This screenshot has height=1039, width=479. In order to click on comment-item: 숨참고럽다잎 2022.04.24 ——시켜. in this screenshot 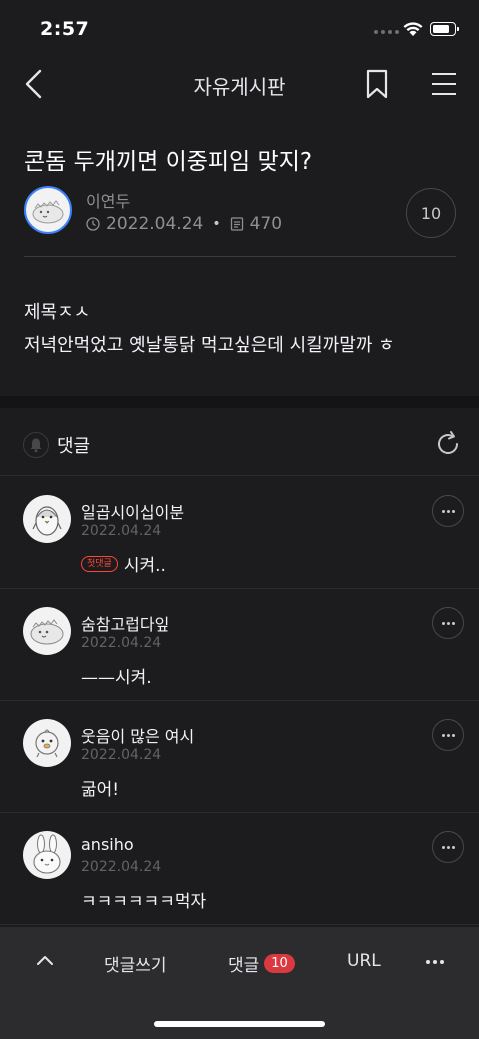, I will do `click(239, 645)`.